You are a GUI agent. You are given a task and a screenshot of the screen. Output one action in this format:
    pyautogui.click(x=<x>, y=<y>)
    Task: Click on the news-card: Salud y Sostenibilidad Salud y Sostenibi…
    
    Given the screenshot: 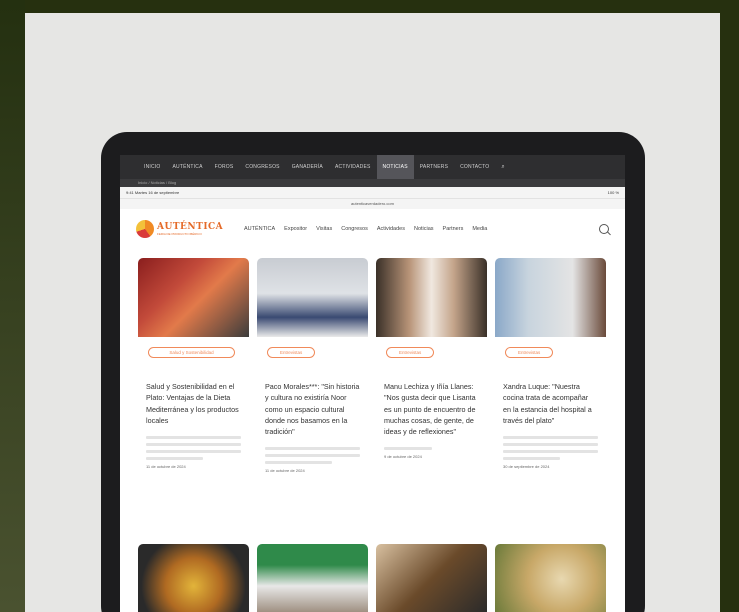 What is the action you would take?
    pyautogui.click(x=193, y=396)
    